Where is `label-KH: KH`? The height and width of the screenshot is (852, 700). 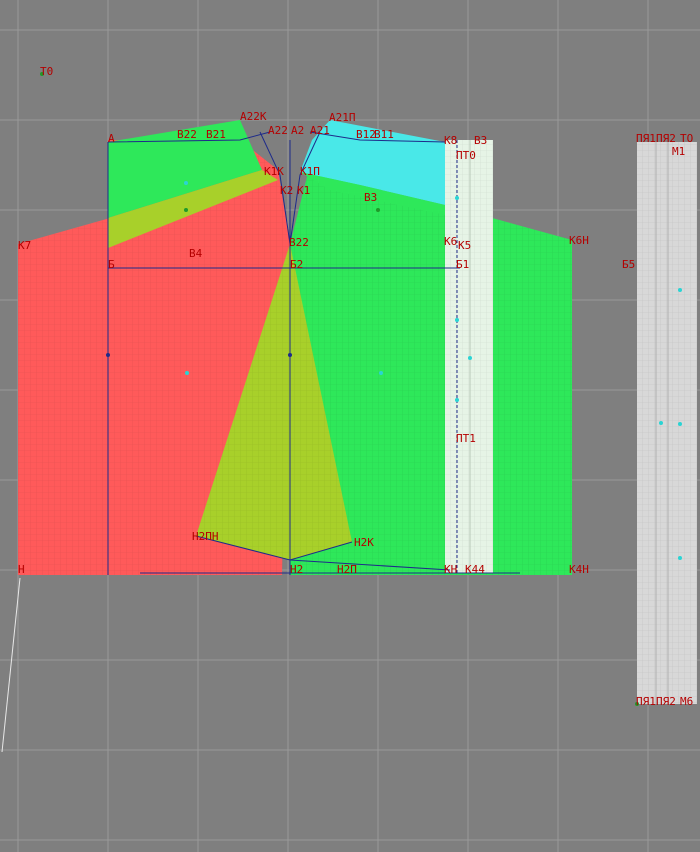 label-KH: KH is located at coordinates (450, 569).